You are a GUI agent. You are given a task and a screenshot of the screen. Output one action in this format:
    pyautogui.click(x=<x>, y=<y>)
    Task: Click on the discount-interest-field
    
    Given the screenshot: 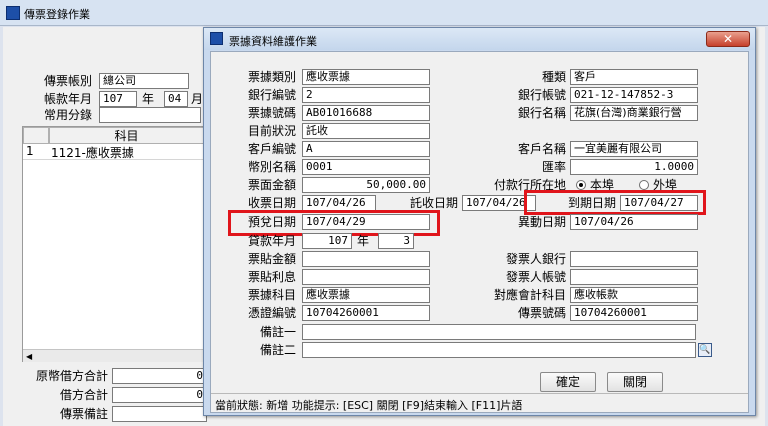 What is the action you would take?
    pyautogui.click(x=366, y=277)
    